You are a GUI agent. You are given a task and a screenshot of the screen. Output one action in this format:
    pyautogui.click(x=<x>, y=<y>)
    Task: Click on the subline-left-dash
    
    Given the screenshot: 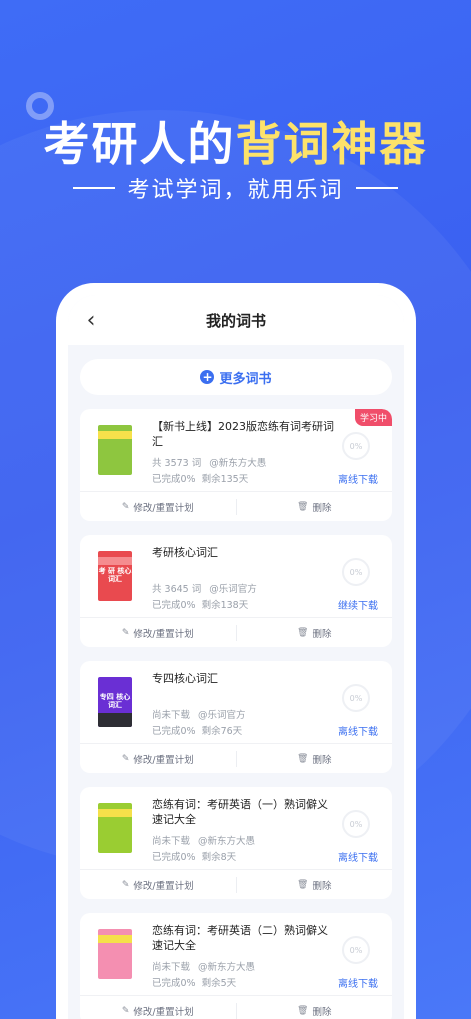 What is the action you would take?
    pyautogui.click(x=94, y=188)
    